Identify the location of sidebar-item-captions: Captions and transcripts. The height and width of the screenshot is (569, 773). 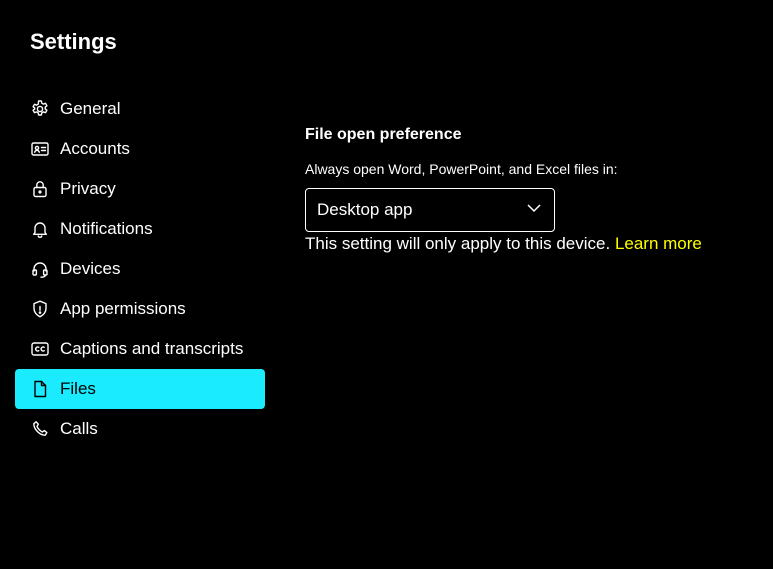
(140, 349).